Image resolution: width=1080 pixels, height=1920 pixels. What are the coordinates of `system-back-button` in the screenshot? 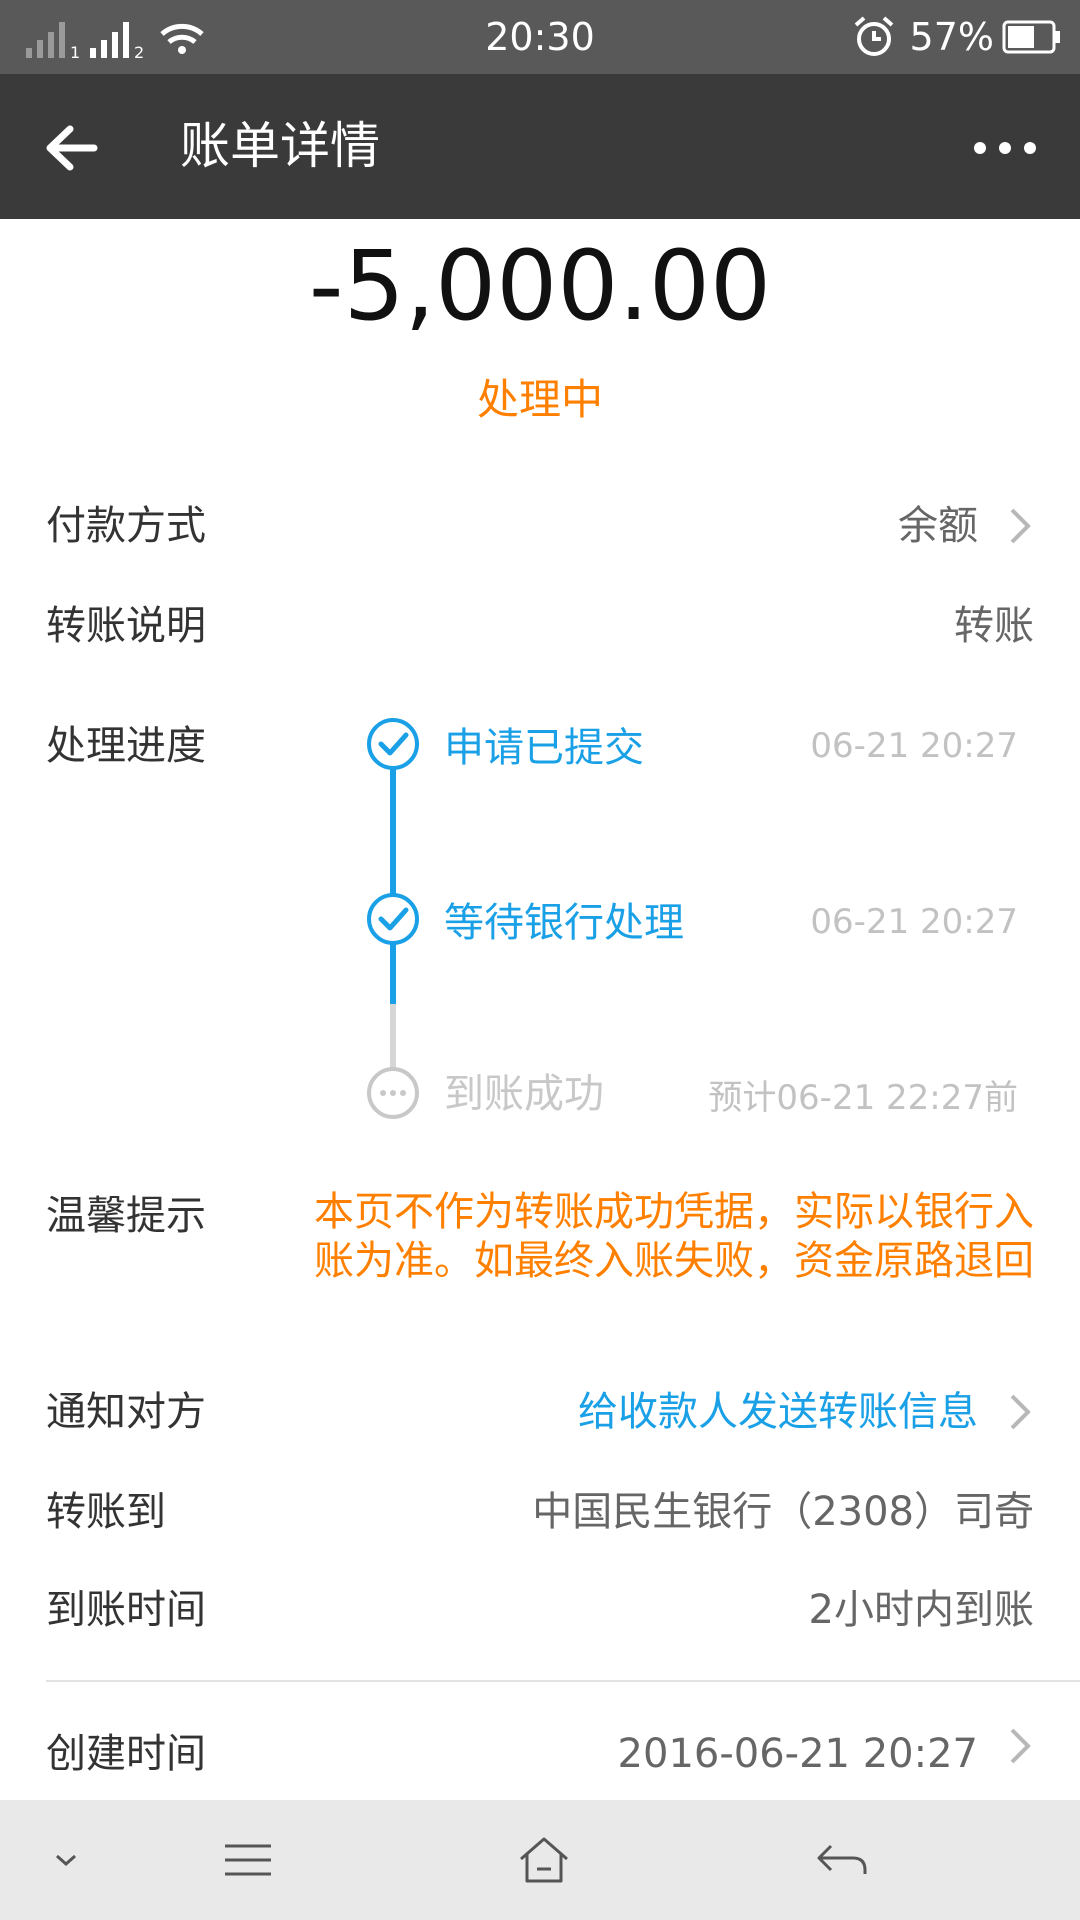 It's located at (842, 1860).